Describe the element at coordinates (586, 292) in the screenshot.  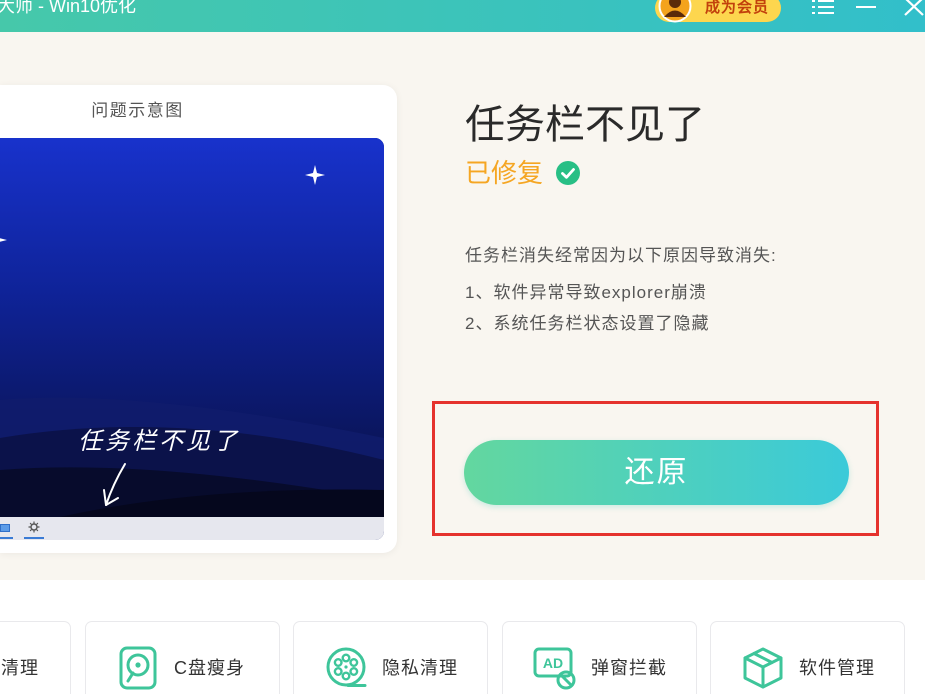
I see `reason-item: 1、软件异常导致explorer崩溃` at that location.